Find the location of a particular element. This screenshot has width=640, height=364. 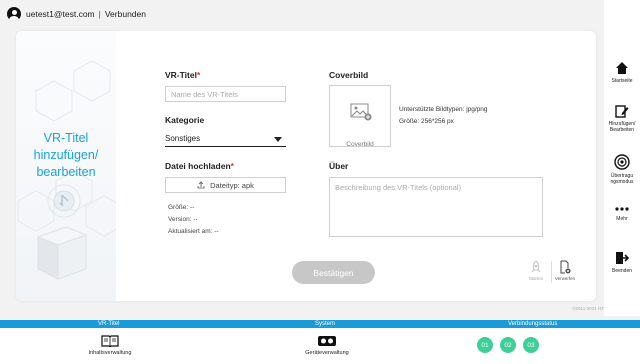

category-label: Kategorie is located at coordinates (185, 120).